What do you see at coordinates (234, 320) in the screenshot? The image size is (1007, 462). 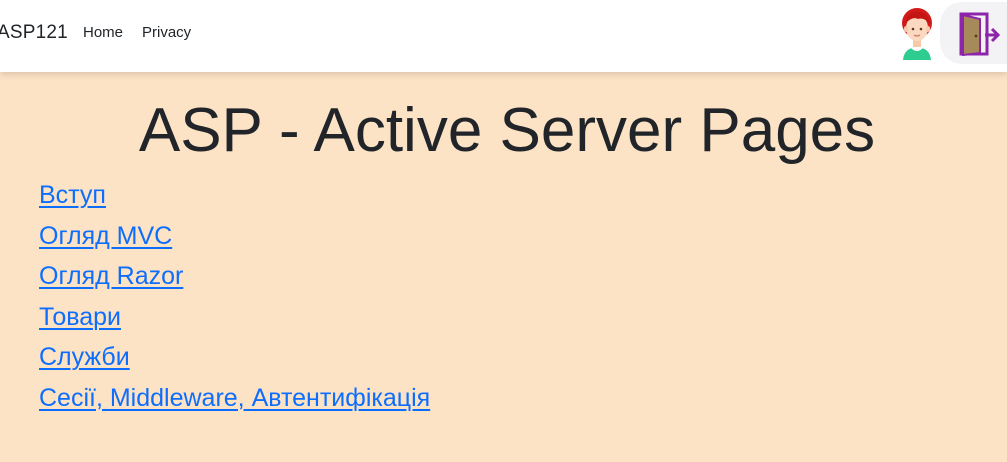 I see `list-item: Товари` at bounding box center [234, 320].